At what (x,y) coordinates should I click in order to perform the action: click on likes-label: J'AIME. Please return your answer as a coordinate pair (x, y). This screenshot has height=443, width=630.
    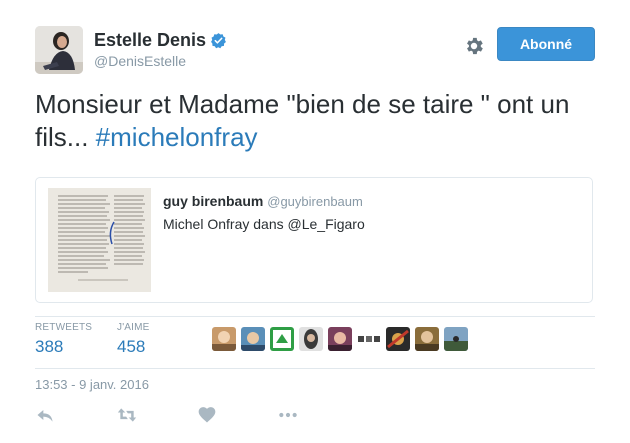
    Looking at the image, I should click on (133, 327).